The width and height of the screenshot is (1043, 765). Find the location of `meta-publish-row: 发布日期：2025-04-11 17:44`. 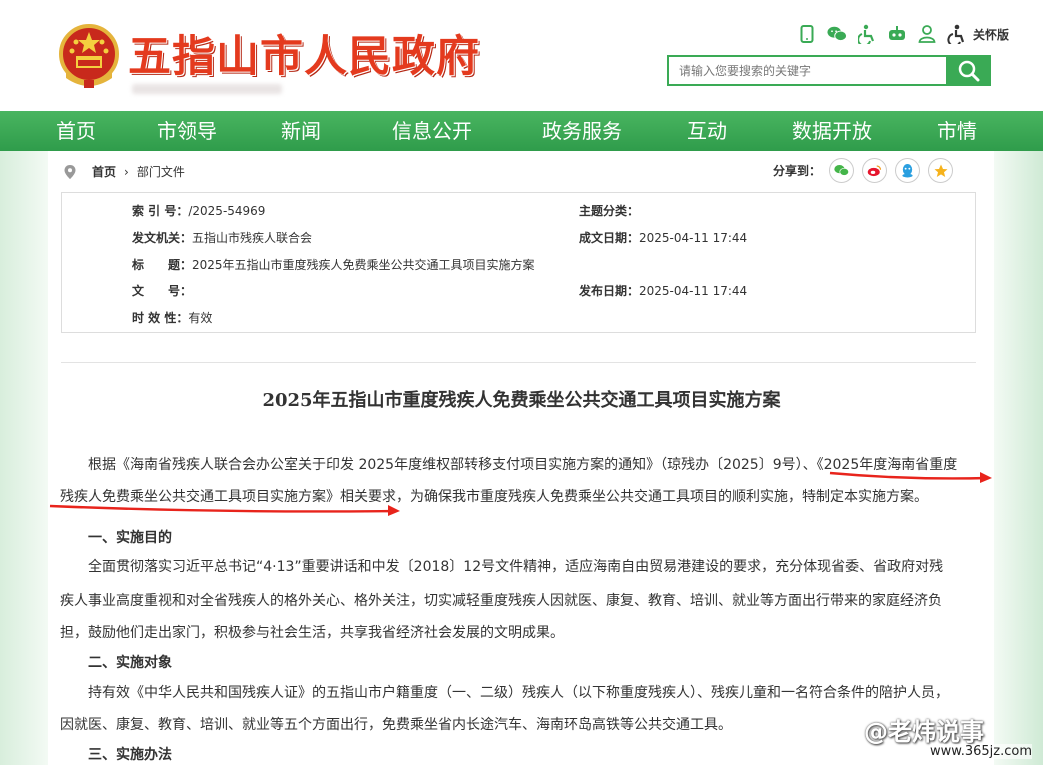

meta-publish-row: 发布日期：2025-04-11 17:44 is located at coordinates (663, 290).